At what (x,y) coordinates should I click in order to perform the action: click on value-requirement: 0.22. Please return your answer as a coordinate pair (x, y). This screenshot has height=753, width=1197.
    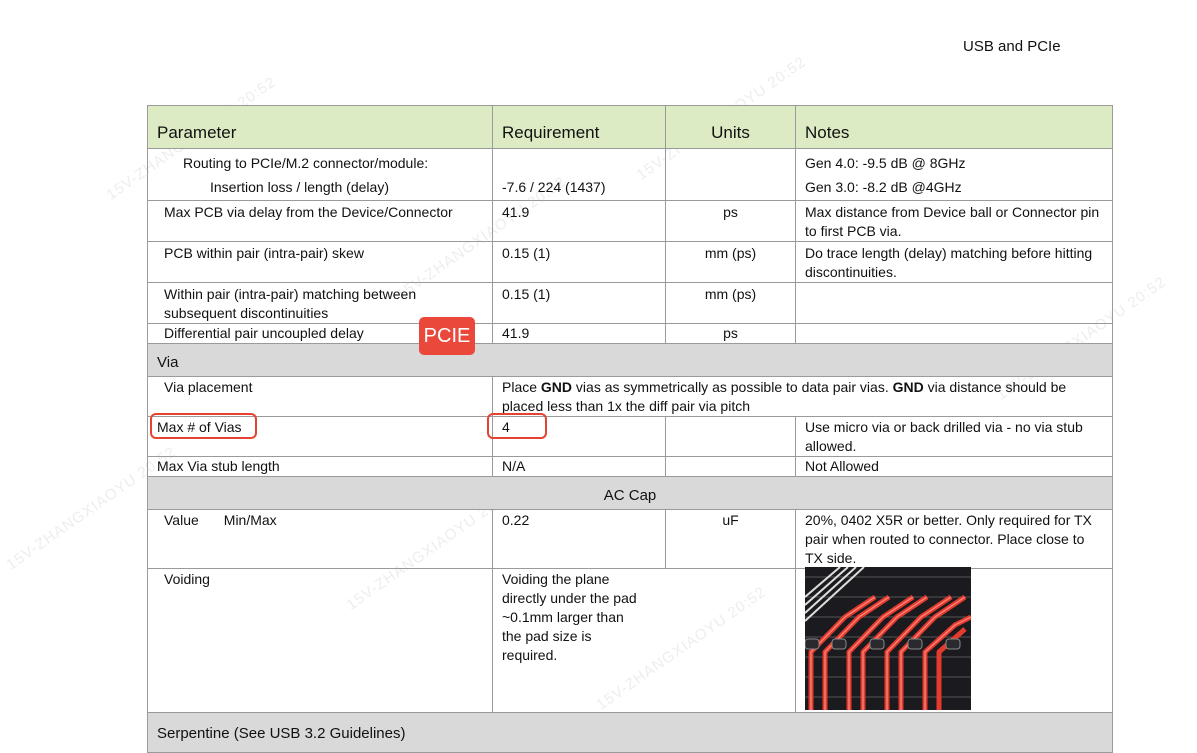
    Looking at the image, I should click on (579, 539).